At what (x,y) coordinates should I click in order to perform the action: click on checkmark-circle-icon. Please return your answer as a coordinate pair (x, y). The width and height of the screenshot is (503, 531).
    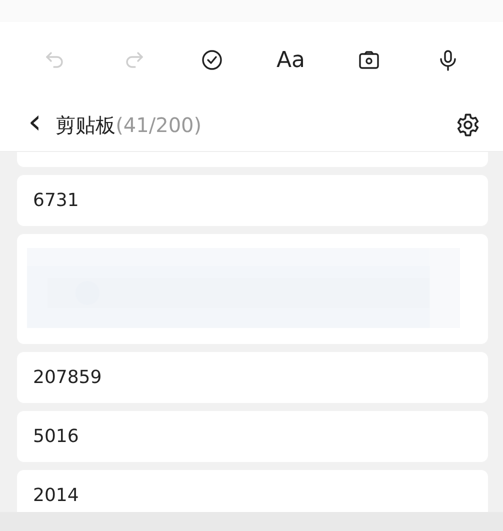
    Looking at the image, I should click on (212, 60).